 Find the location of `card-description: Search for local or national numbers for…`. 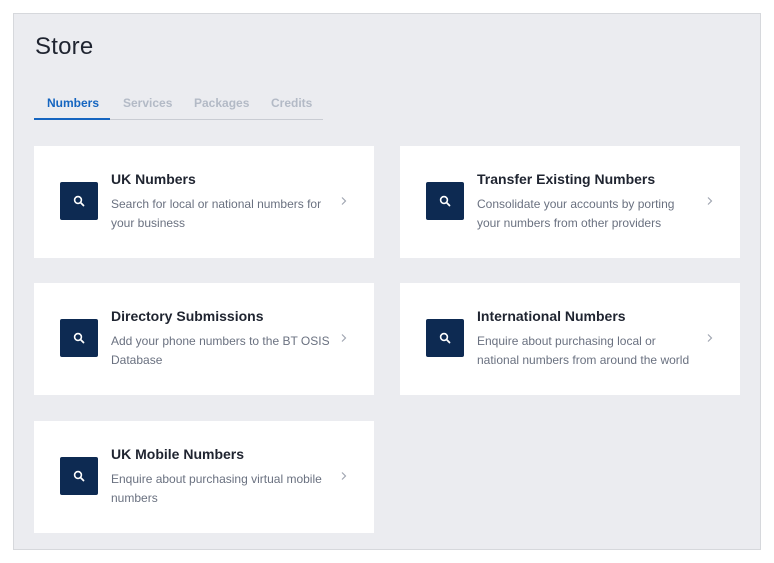

card-description: Search for local or national numbers for… is located at coordinates (216, 213).